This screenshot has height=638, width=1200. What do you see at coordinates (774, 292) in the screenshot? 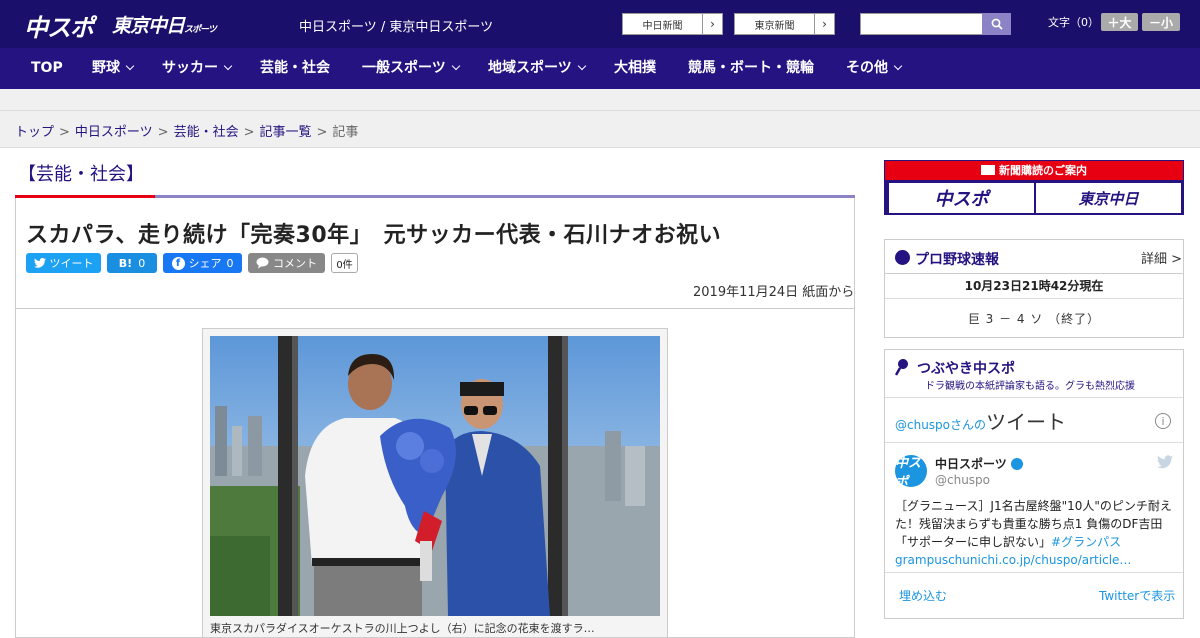
I see `article-dateline: 2019年11月24日 紙面から` at bounding box center [774, 292].